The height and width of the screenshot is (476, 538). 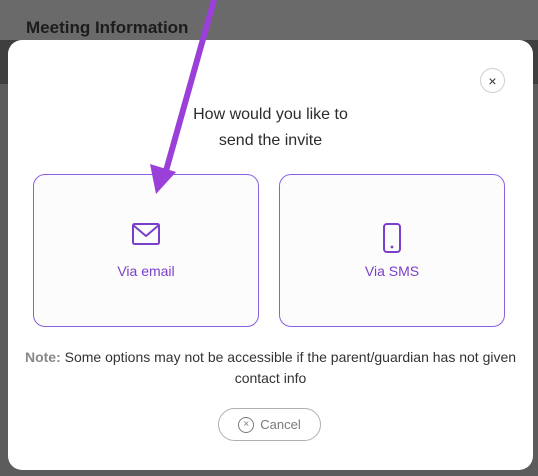 What do you see at coordinates (392, 271) in the screenshot?
I see `via-sms-label: Via SMS` at bounding box center [392, 271].